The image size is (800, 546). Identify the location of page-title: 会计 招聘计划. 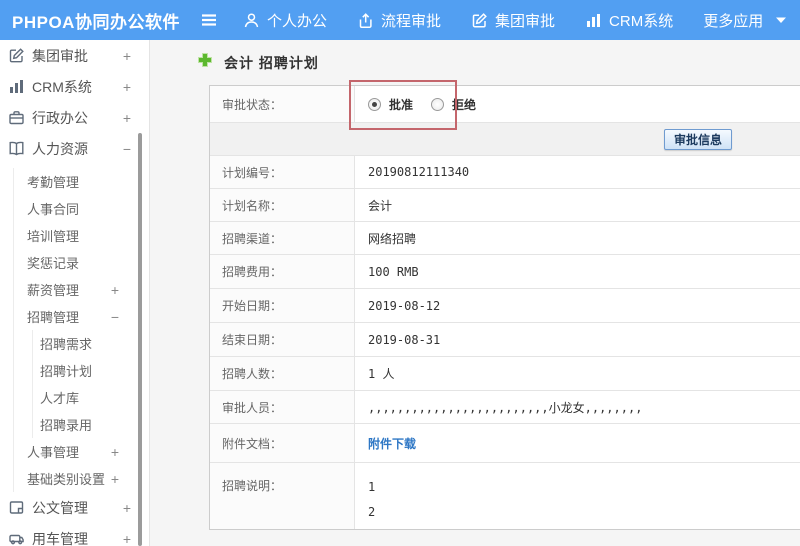
(258, 62).